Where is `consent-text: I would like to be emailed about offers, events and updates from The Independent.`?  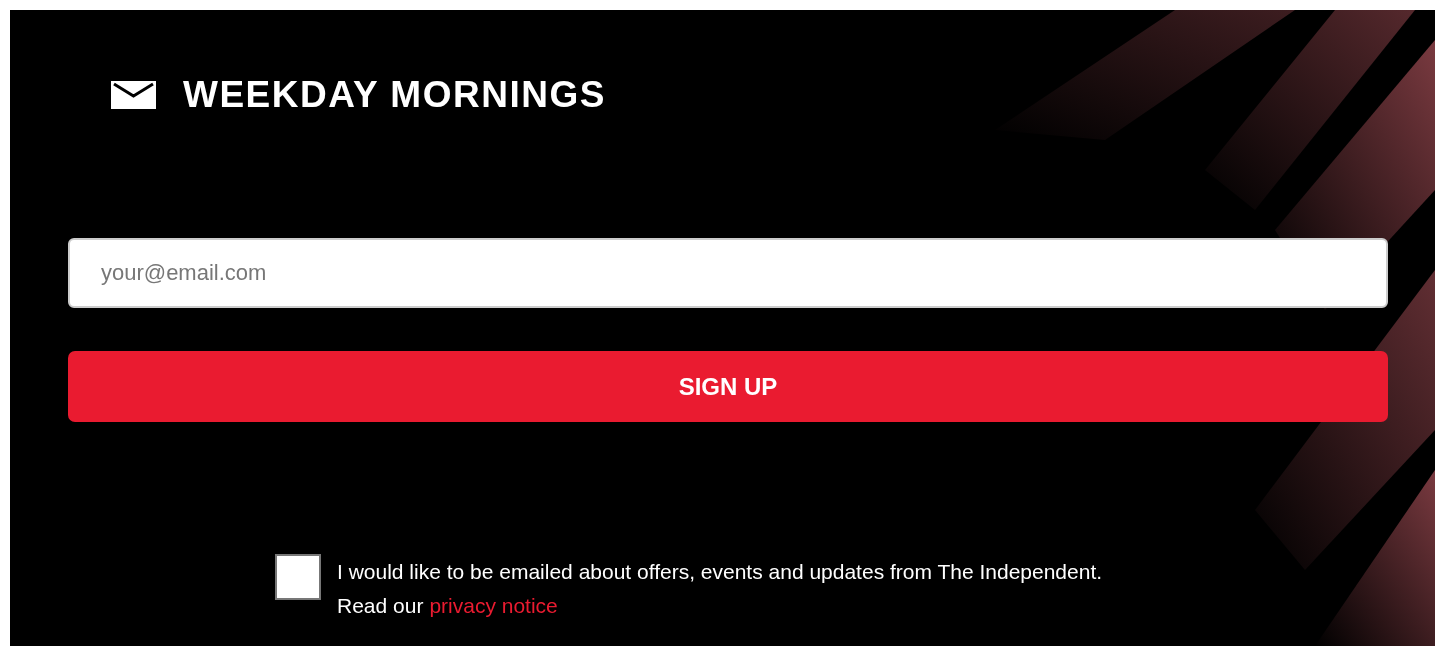
consent-text: I would like to be emailed about offers, events and updates from The Independent. is located at coordinates (720, 572).